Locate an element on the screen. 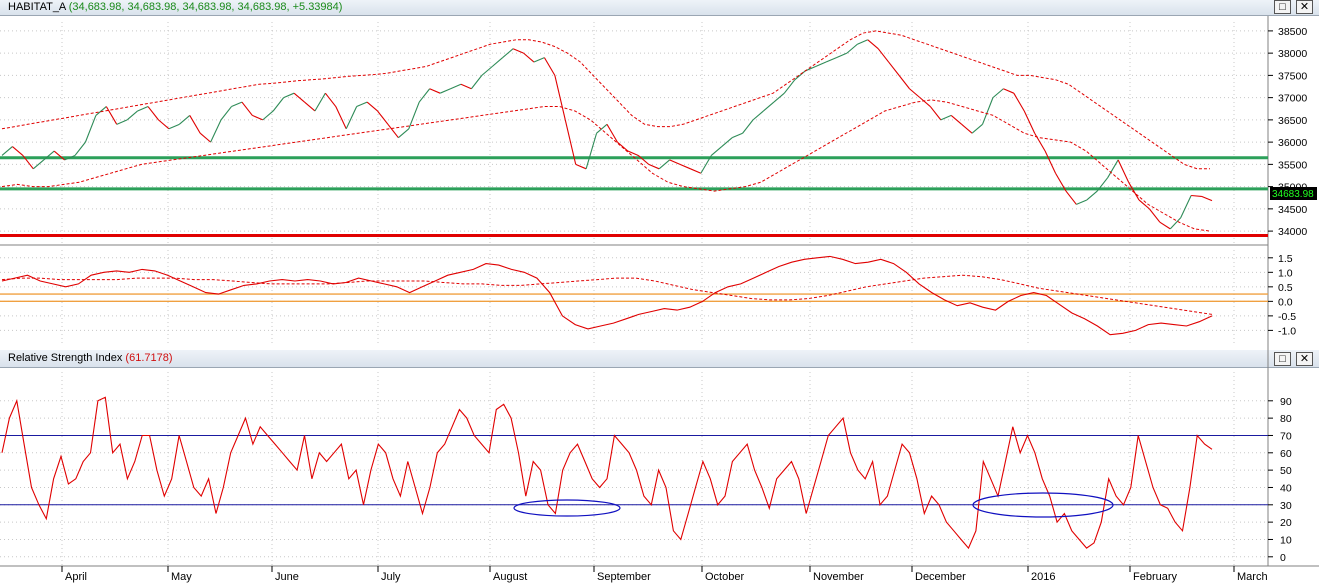  last-price-label: 34683.98 is located at coordinates (1293, 194).